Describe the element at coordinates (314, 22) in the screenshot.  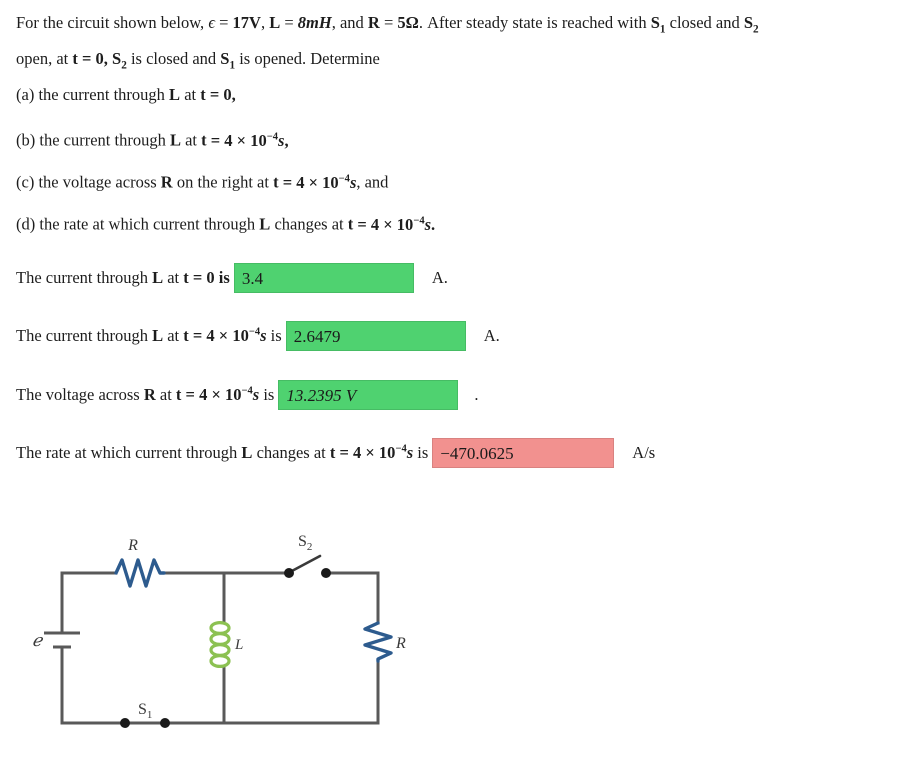
I see `inductance-value: 8mH` at that location.